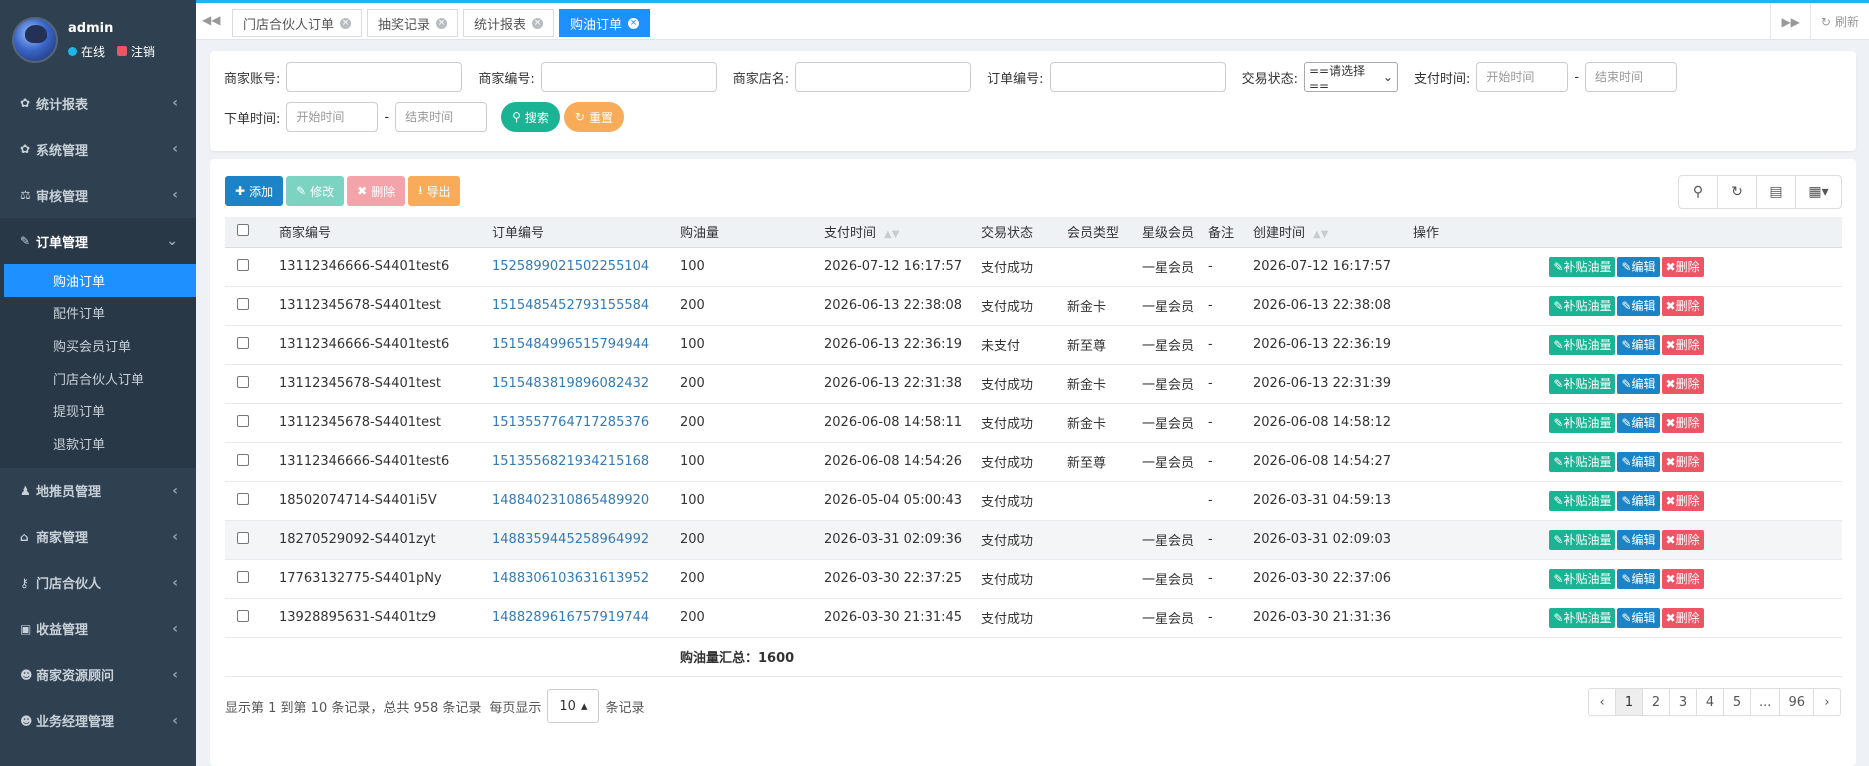 This screenshot has width=1869, height=766. I want to click on col-order-no: 订单编号, so click(576, 232).